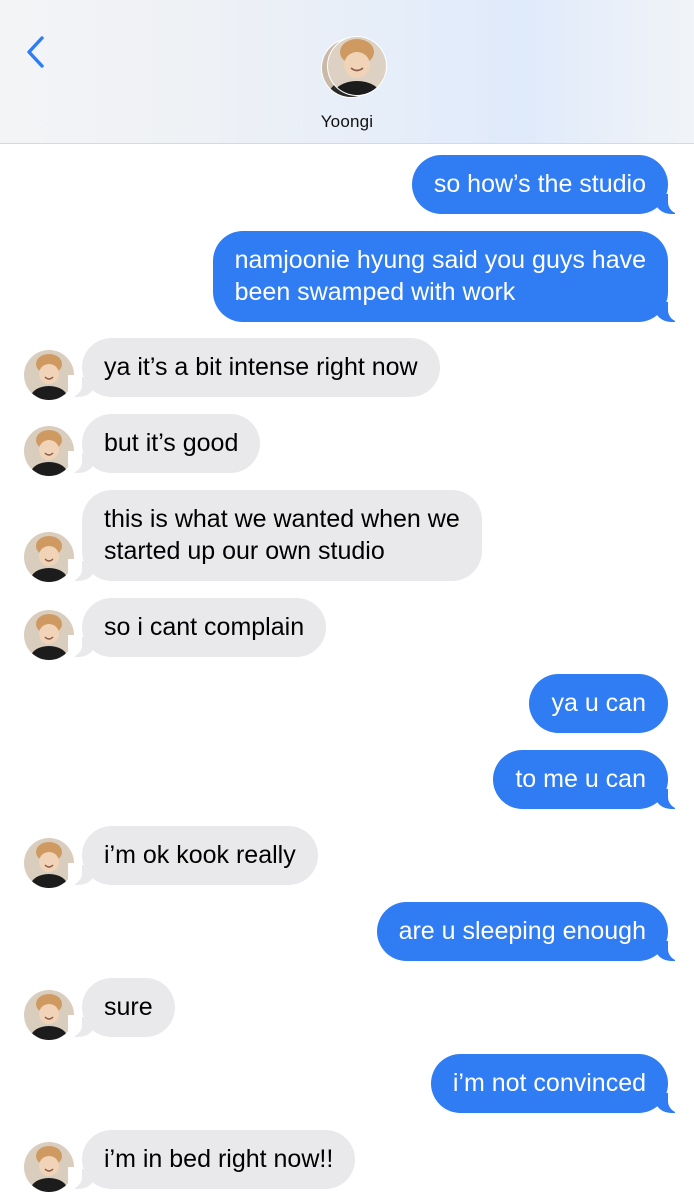  I want to click on received-message-bubble: i’m ok kook really, so click(193, 855).